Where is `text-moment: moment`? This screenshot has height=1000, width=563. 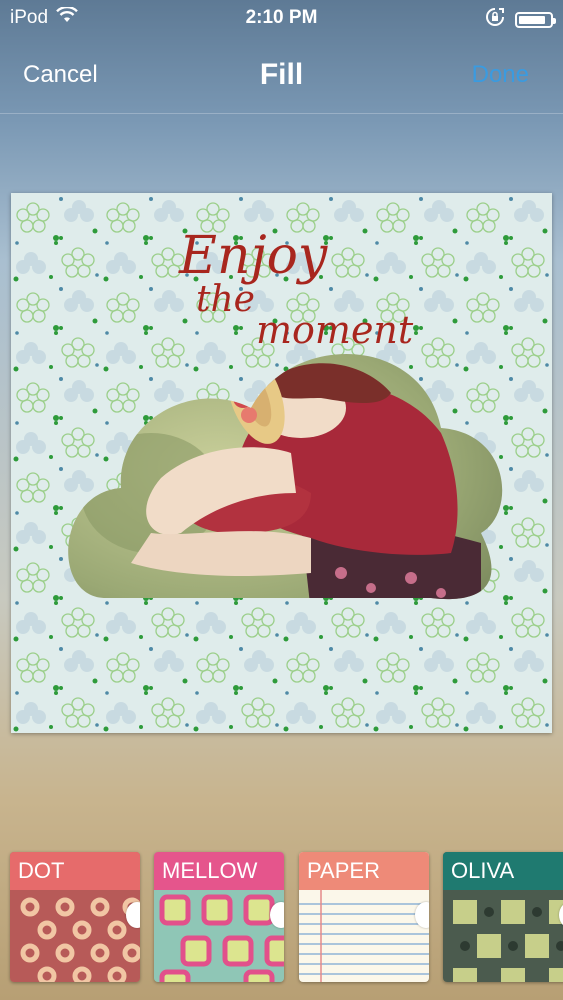
text-moment: moment is located at coordinates (335, 330).